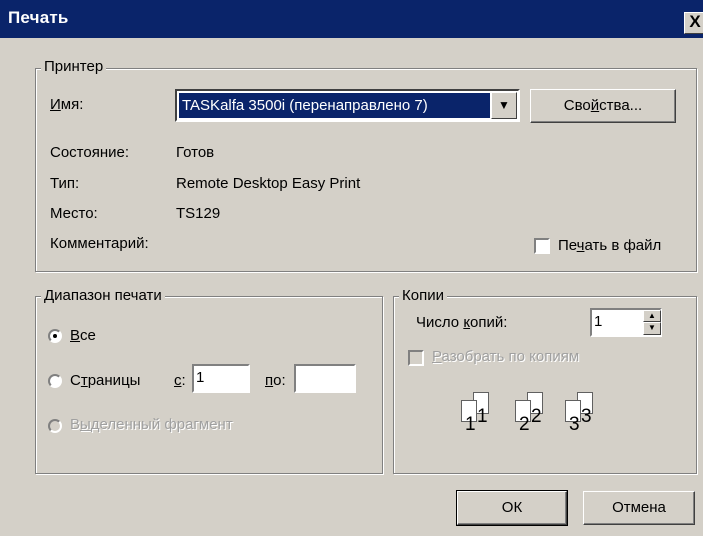 This screenshot has height=536, width=703. I want to click on range-to-input, so click(325, 378).